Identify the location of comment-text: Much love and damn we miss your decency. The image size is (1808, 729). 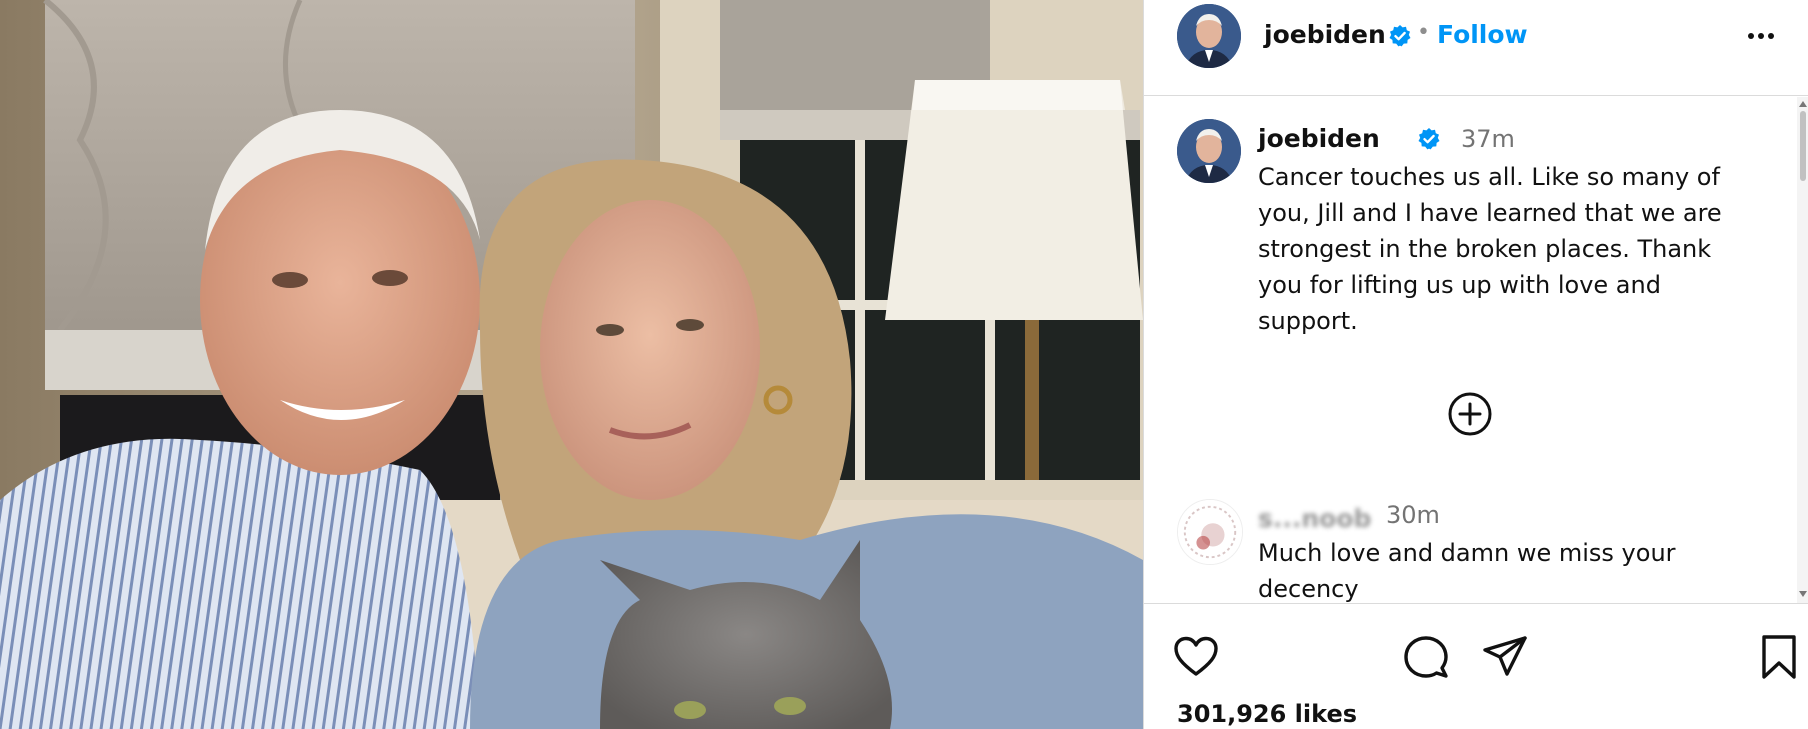
(1467, 571).